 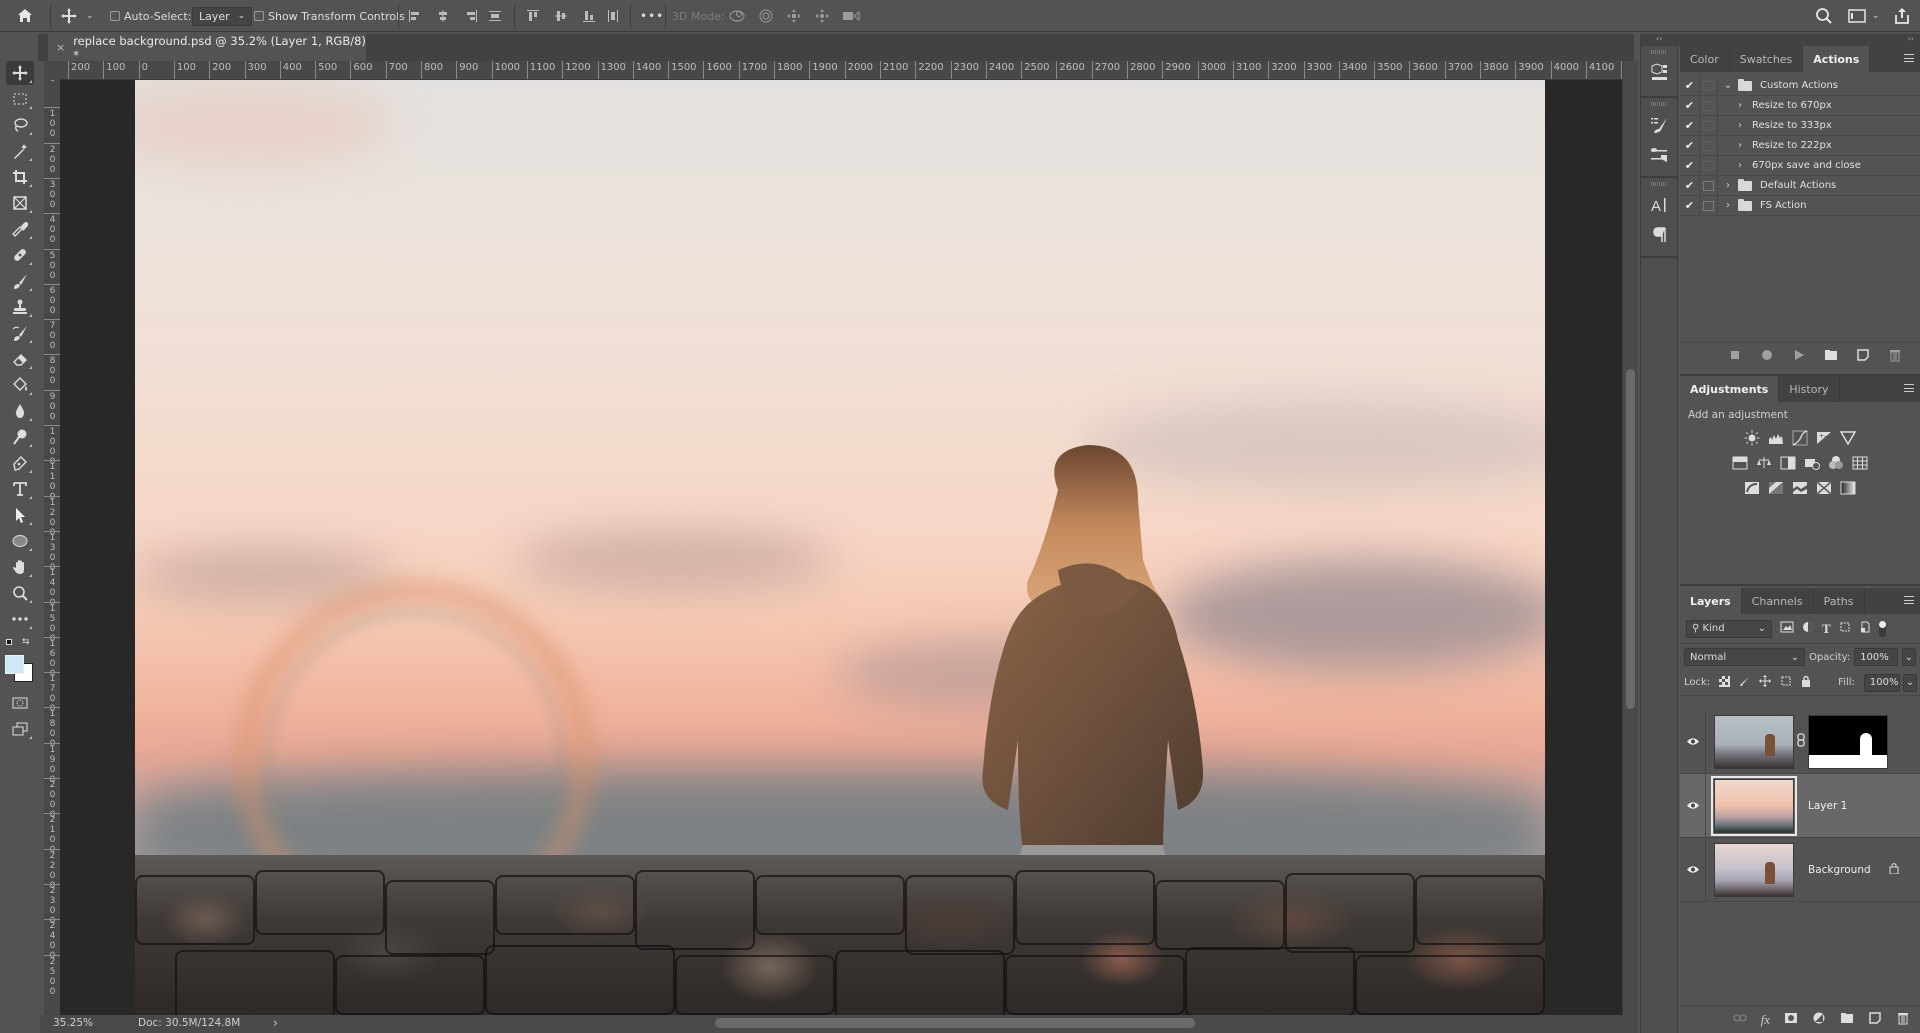 I want to click on magic-wand-tool, so click(x=20, y=151).